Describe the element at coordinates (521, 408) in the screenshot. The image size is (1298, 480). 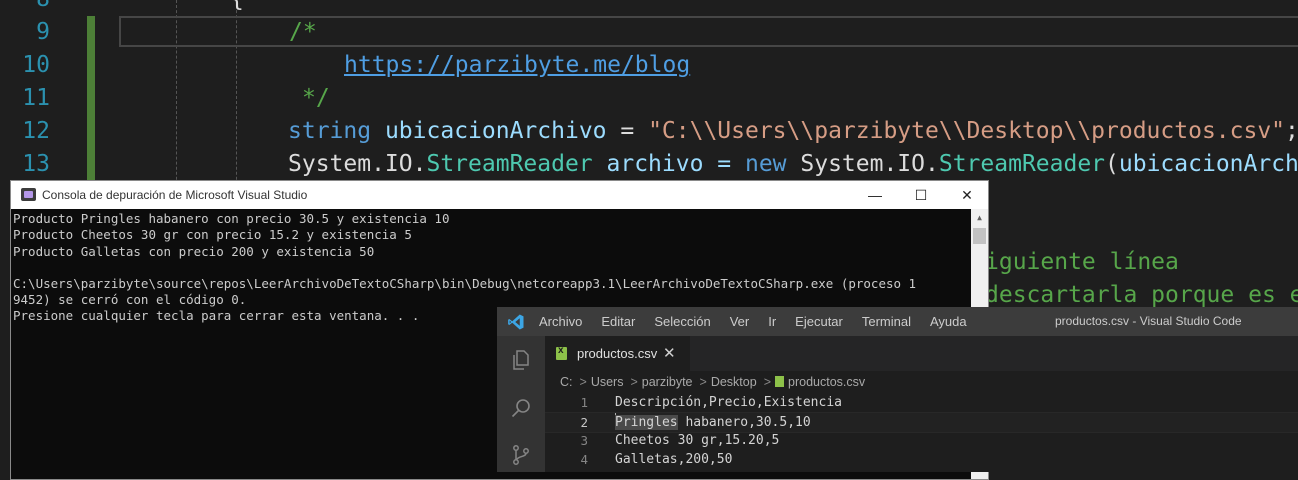
I see `search-icon` at that location.